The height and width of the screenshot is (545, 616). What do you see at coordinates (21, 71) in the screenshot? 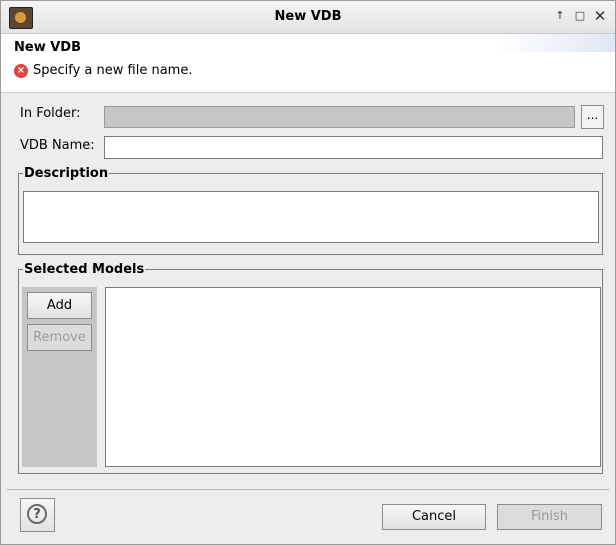
I see `error-icon: ×` at bounding box center [21, 71].